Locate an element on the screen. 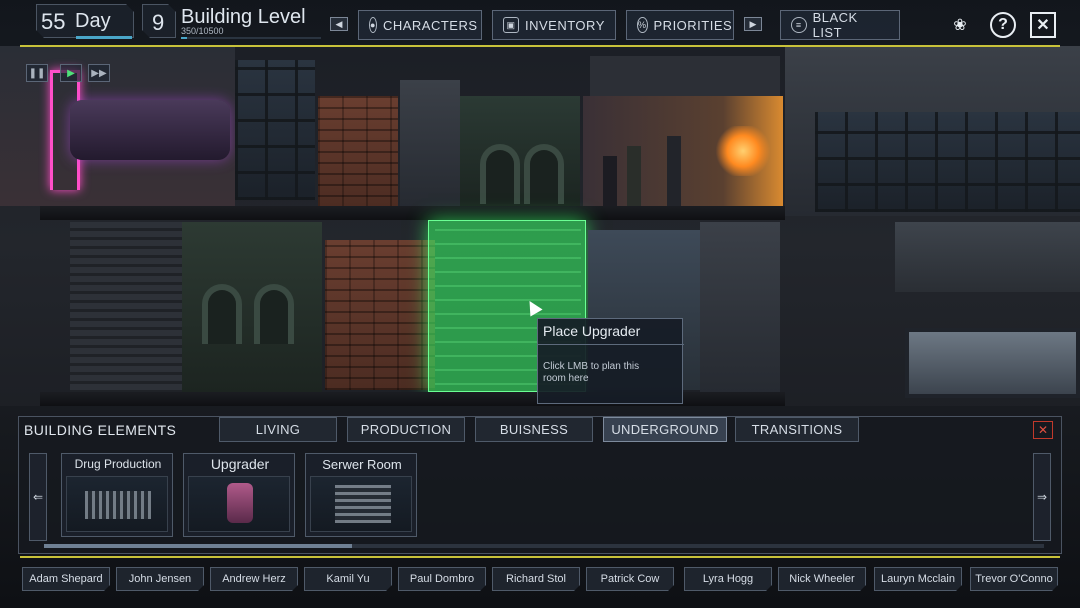 The image size is (1080, 608). ceiling-vent is located at coordinates (685, 76).